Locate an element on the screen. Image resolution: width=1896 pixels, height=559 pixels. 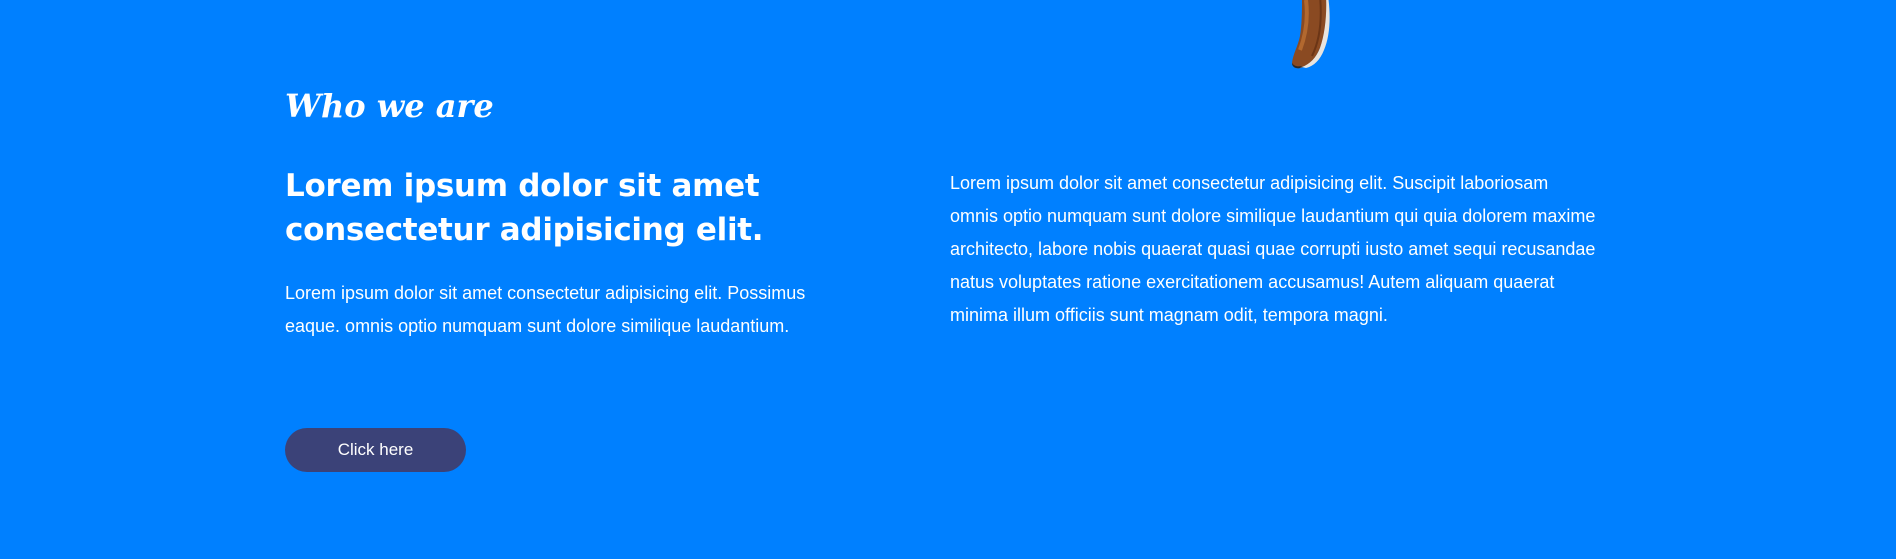
section-eyebrow: Who we are is located at coordinates (389, 106).